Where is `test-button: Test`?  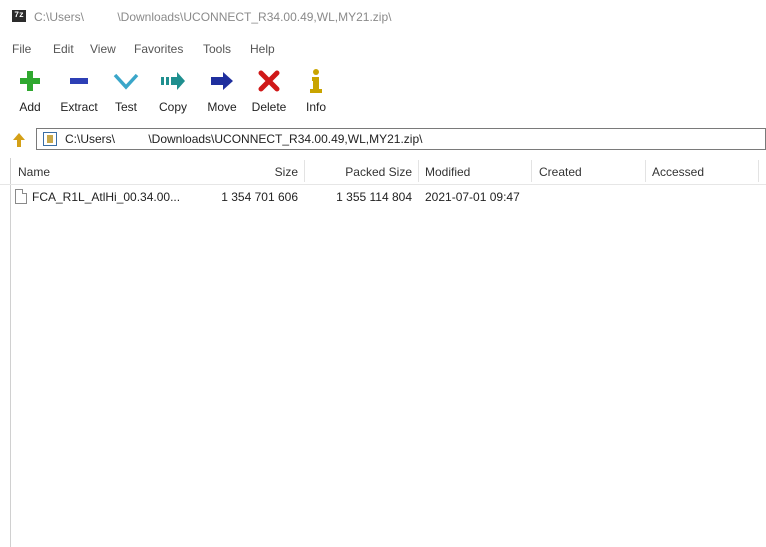
test-button: Test is located at coordinates (126, 92).